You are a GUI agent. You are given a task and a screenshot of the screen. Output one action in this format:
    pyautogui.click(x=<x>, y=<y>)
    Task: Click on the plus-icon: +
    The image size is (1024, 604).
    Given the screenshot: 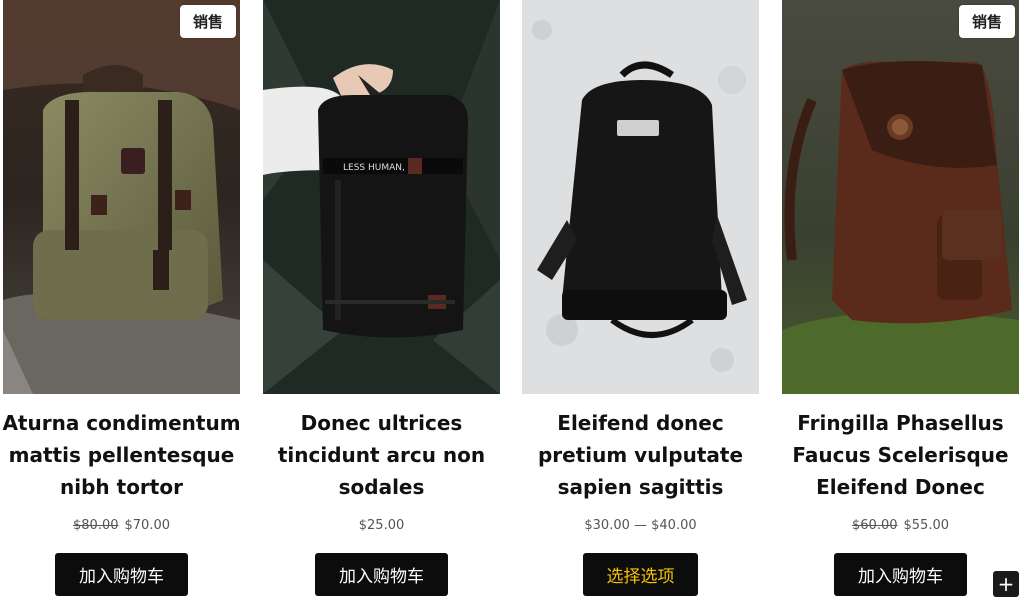 What is the action you would take?
    pyautogui.click(x=1006, y=584)
    